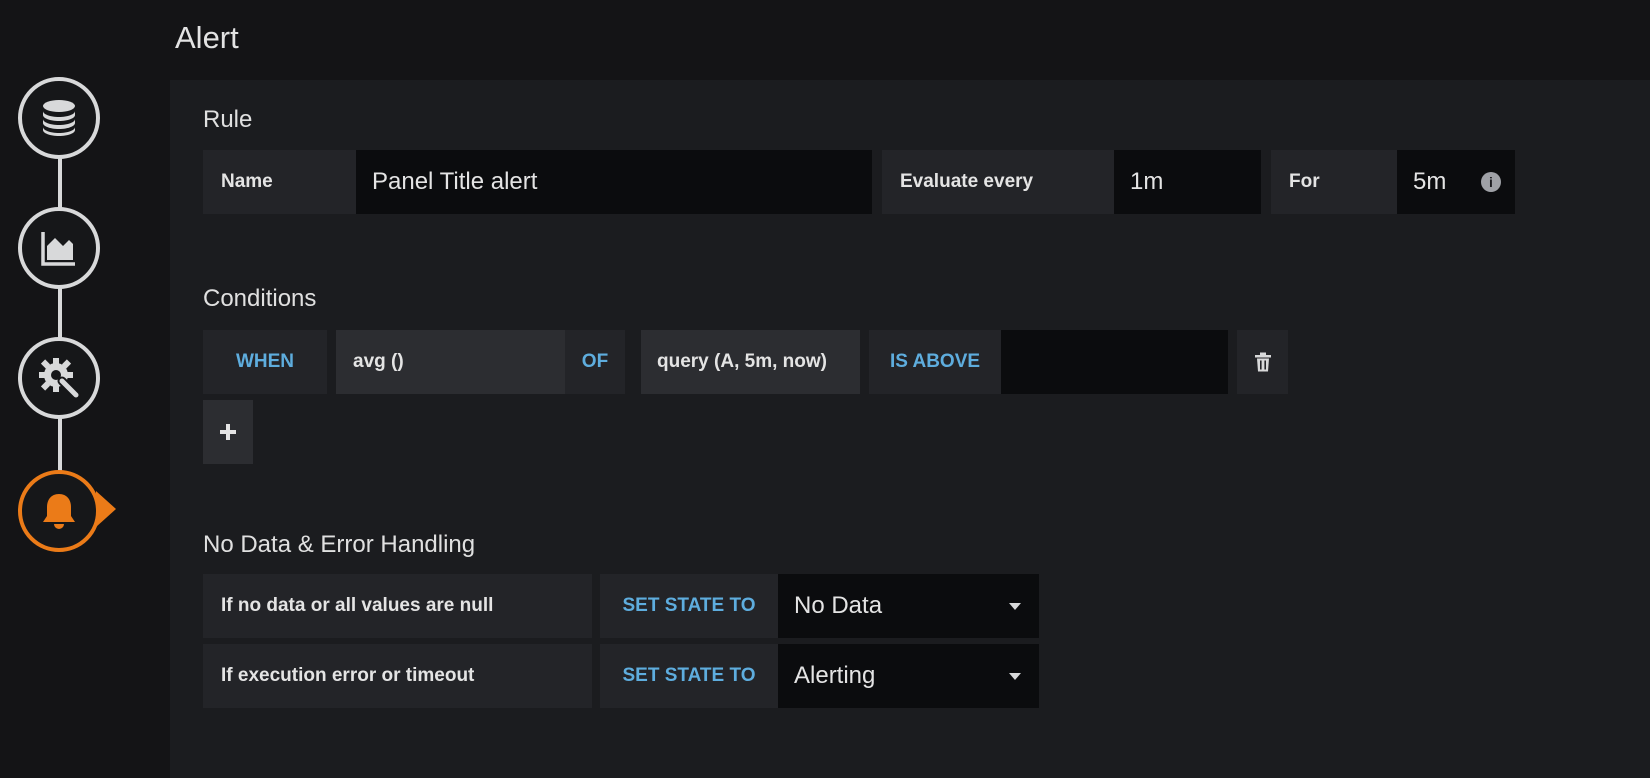 The image size is (1650, 778). What do you see at coordinates (1430, 181) in the screenshot?
I see `for-value: 5m` at bounding box center [1430, 181].